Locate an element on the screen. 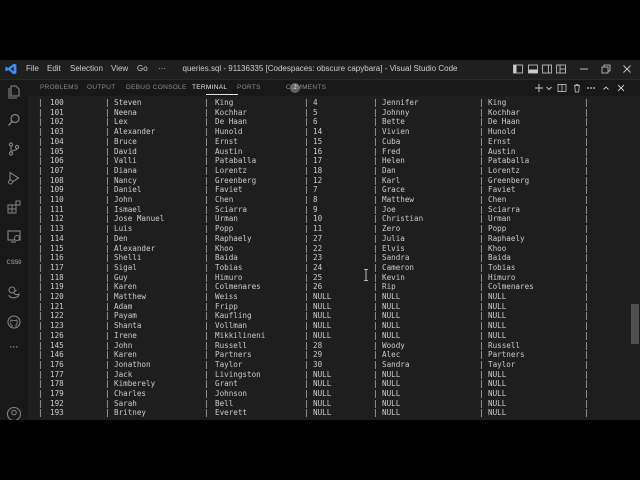  first-name-cell: Neena is located at coordinates (125, 112).